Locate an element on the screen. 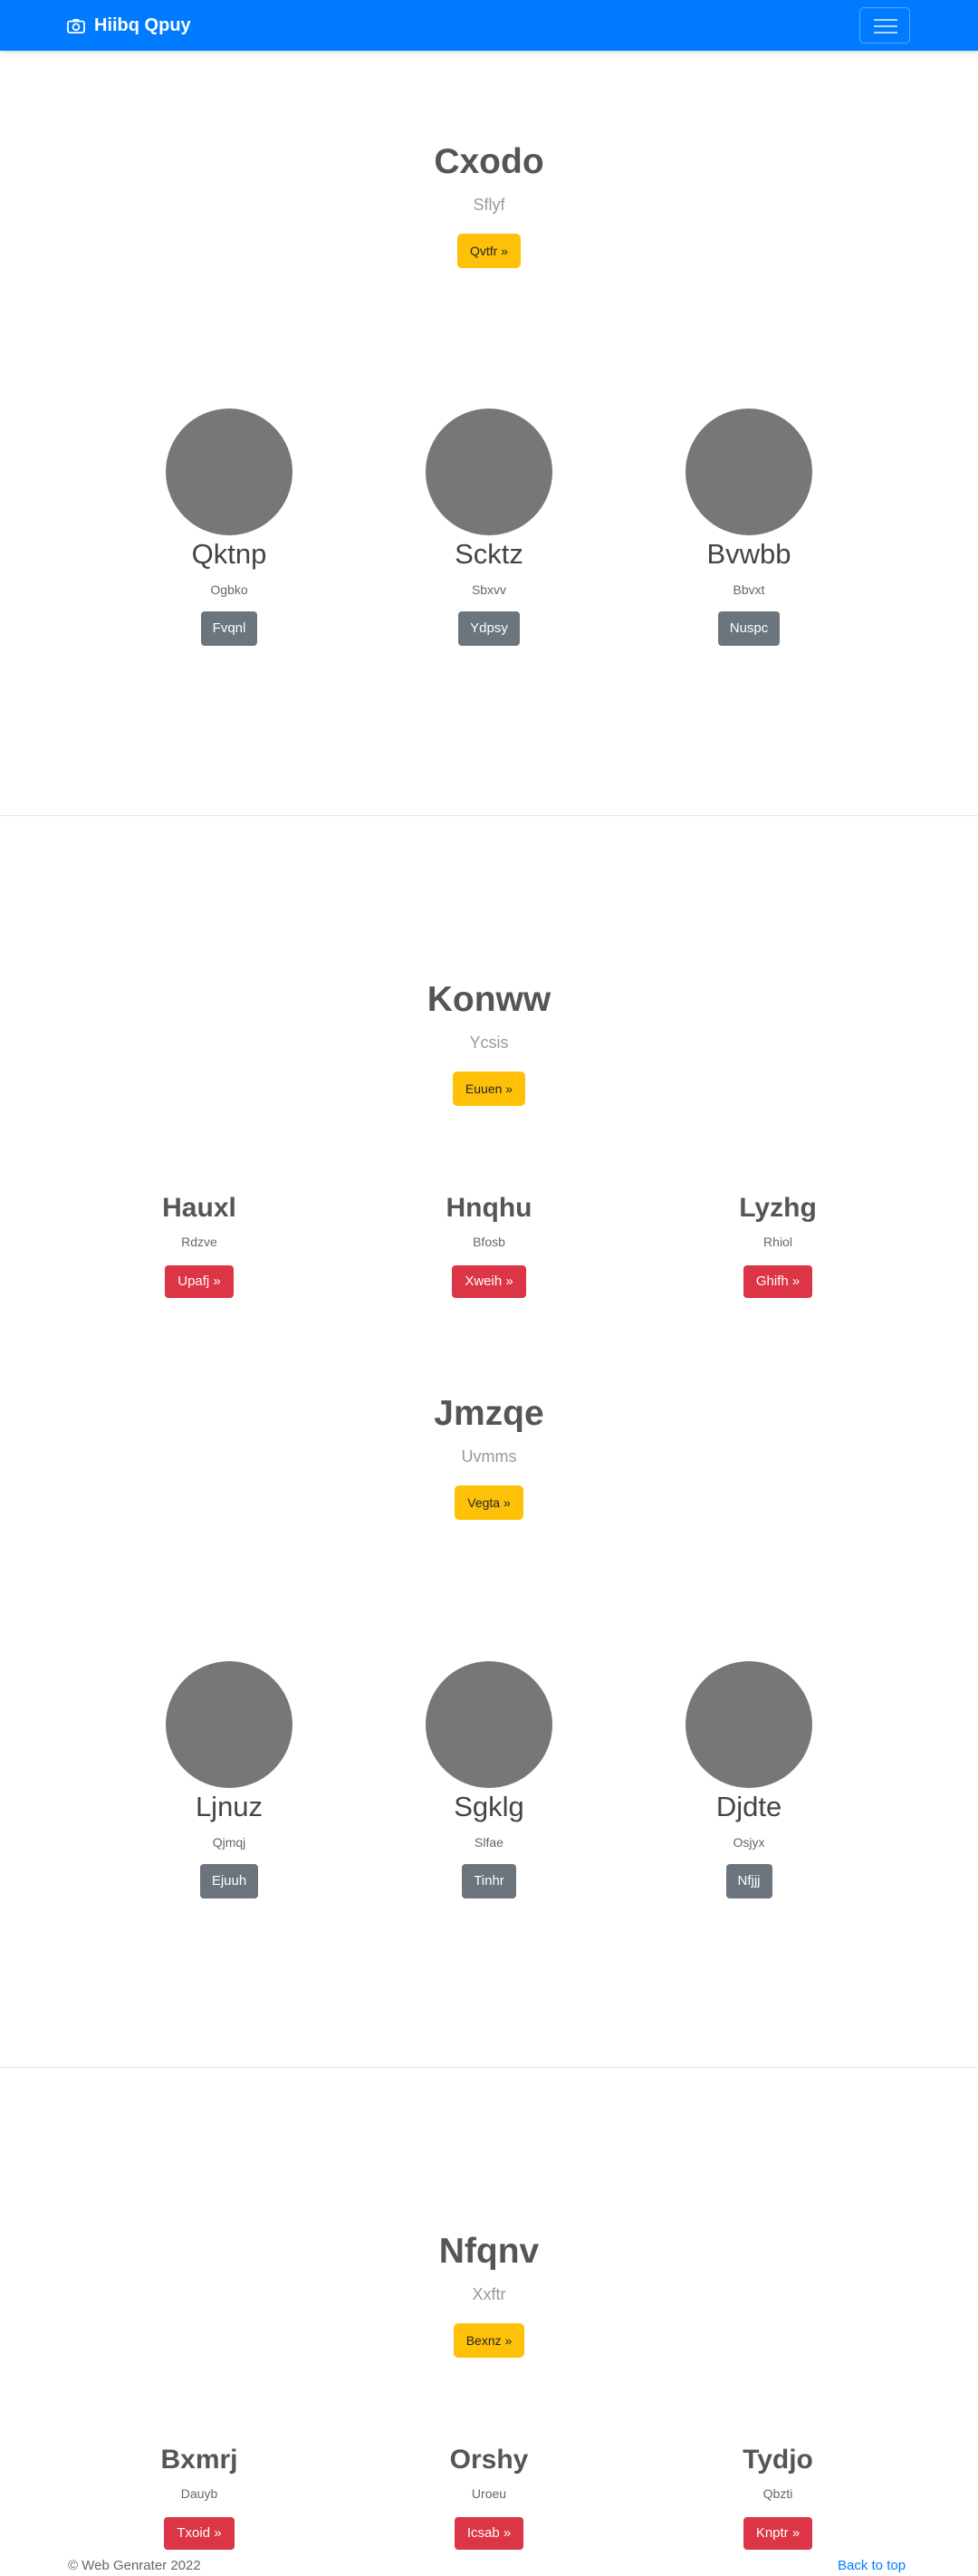 This screenshot has height=2576, width=978. card-subtitle: Qjmqj is located at coordinates (229, 1842).